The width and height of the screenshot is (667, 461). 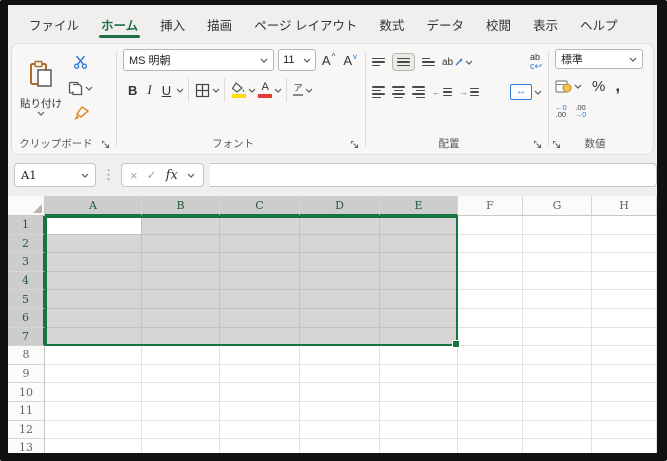 What do you see at coordinates (545, 24) in the screenshot?
I see `tab-表示: 表示` at bounding box center [545, 24].